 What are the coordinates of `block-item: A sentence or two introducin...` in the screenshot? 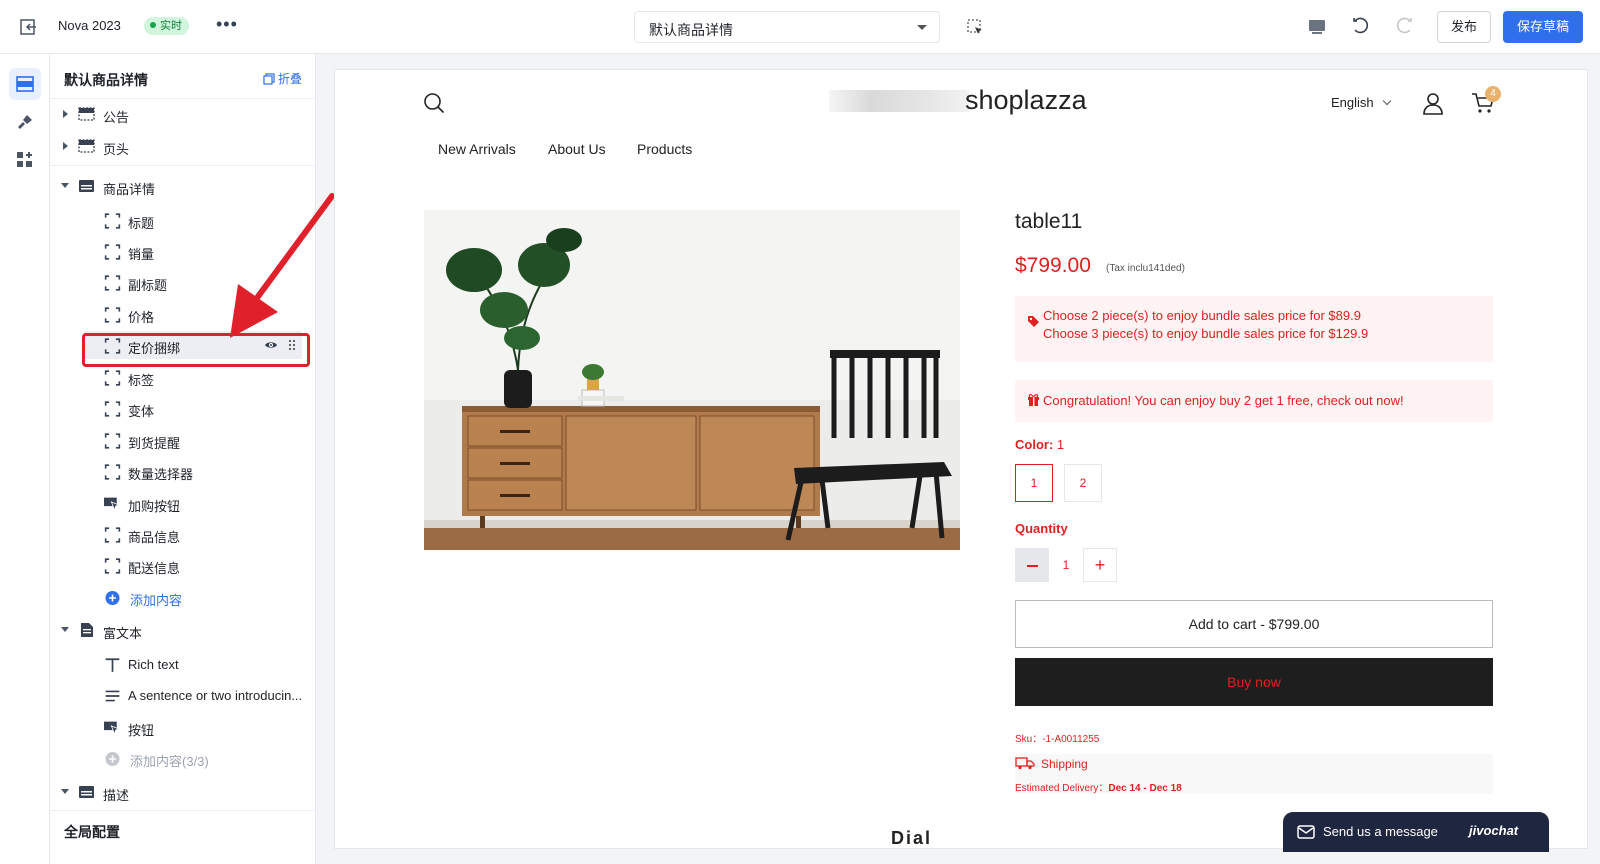 It's located at (183, 695).